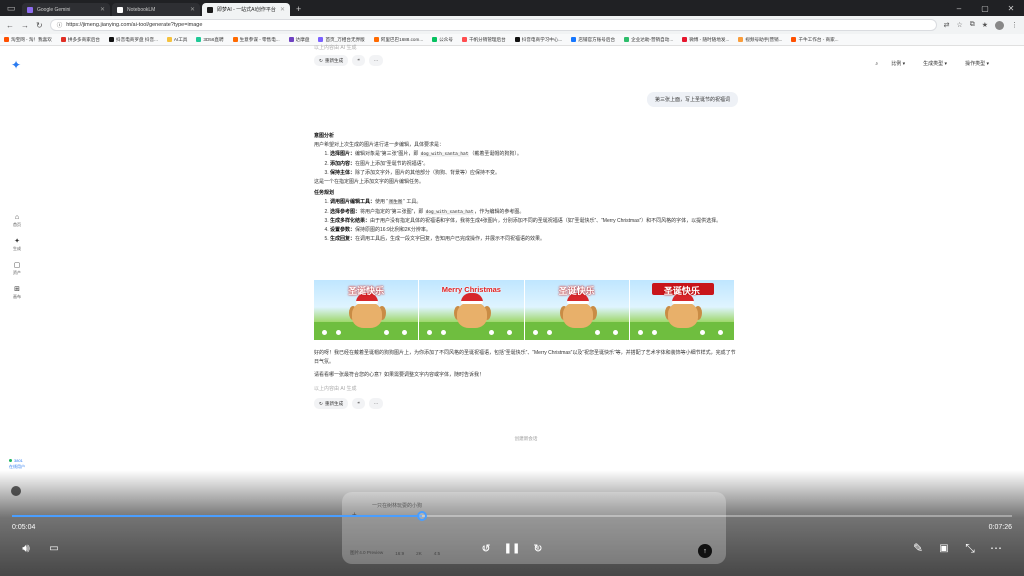  What do you see at coordinates (246, 9) in the screenshot?
I see `browser-tab: 即梦AI - 一站式AI创作平台 ✕` at bounding box center [246, 9].